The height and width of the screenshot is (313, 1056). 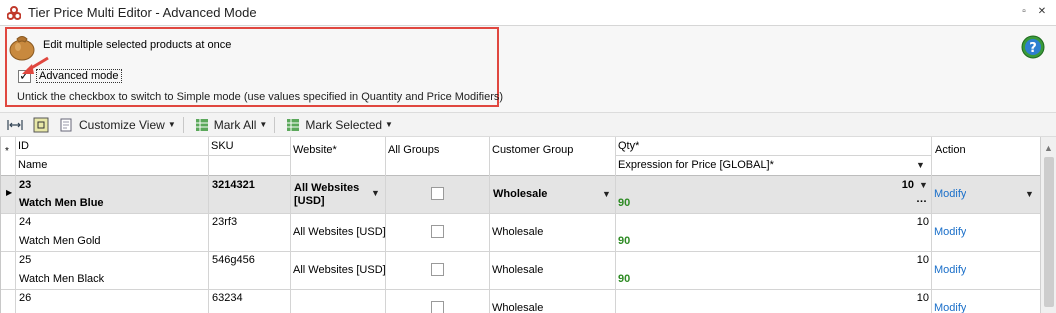 What do you see at coordinates (520, 194) in the screenshot?
I see `customer-group-select: Wholesale` at bounding box center [520, 194].